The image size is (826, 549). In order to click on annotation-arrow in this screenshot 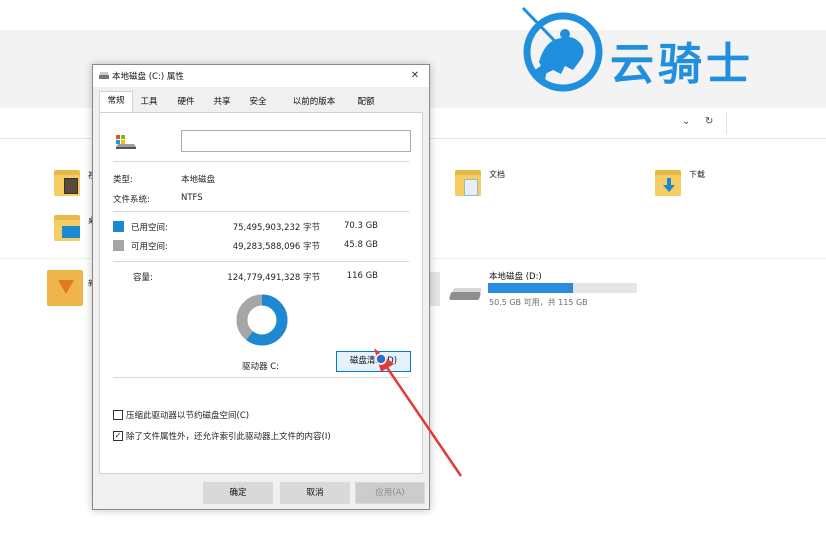, I will do `click(418, 412)`.